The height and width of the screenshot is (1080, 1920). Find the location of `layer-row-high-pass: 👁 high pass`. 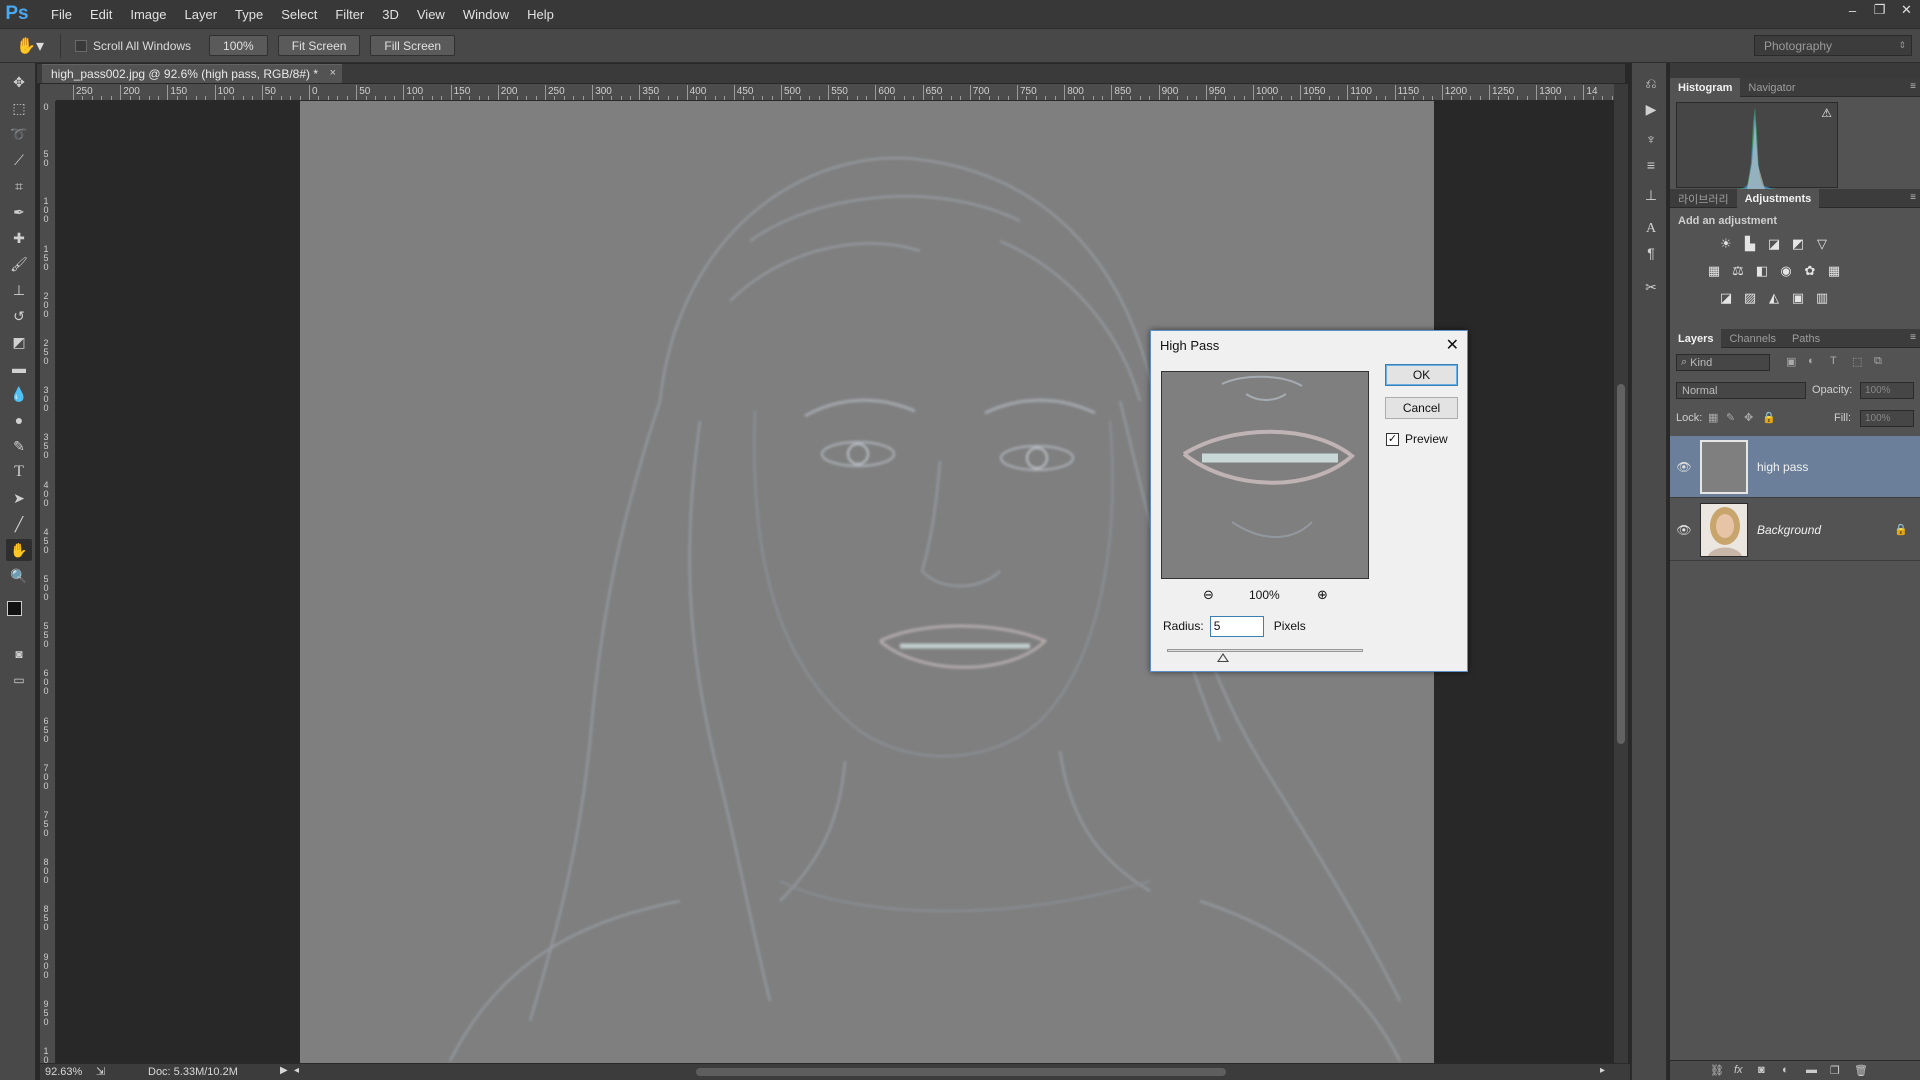

layer-row-high-pass: 👁 high pass is located at coordinates (1795, 467).